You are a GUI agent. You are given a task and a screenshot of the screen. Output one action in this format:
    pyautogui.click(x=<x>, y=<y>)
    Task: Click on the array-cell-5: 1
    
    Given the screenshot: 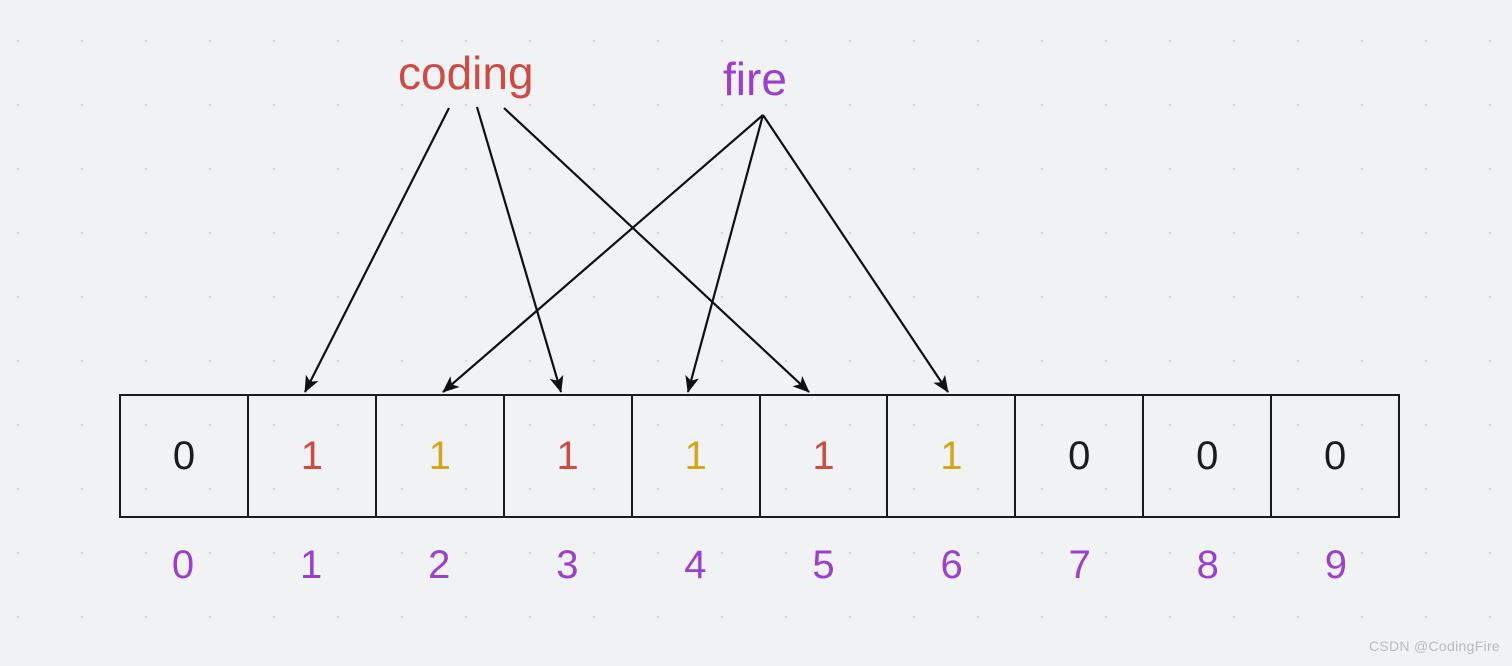 What is the action you would take?
    pyautogui.click(x=825, y=456)
    